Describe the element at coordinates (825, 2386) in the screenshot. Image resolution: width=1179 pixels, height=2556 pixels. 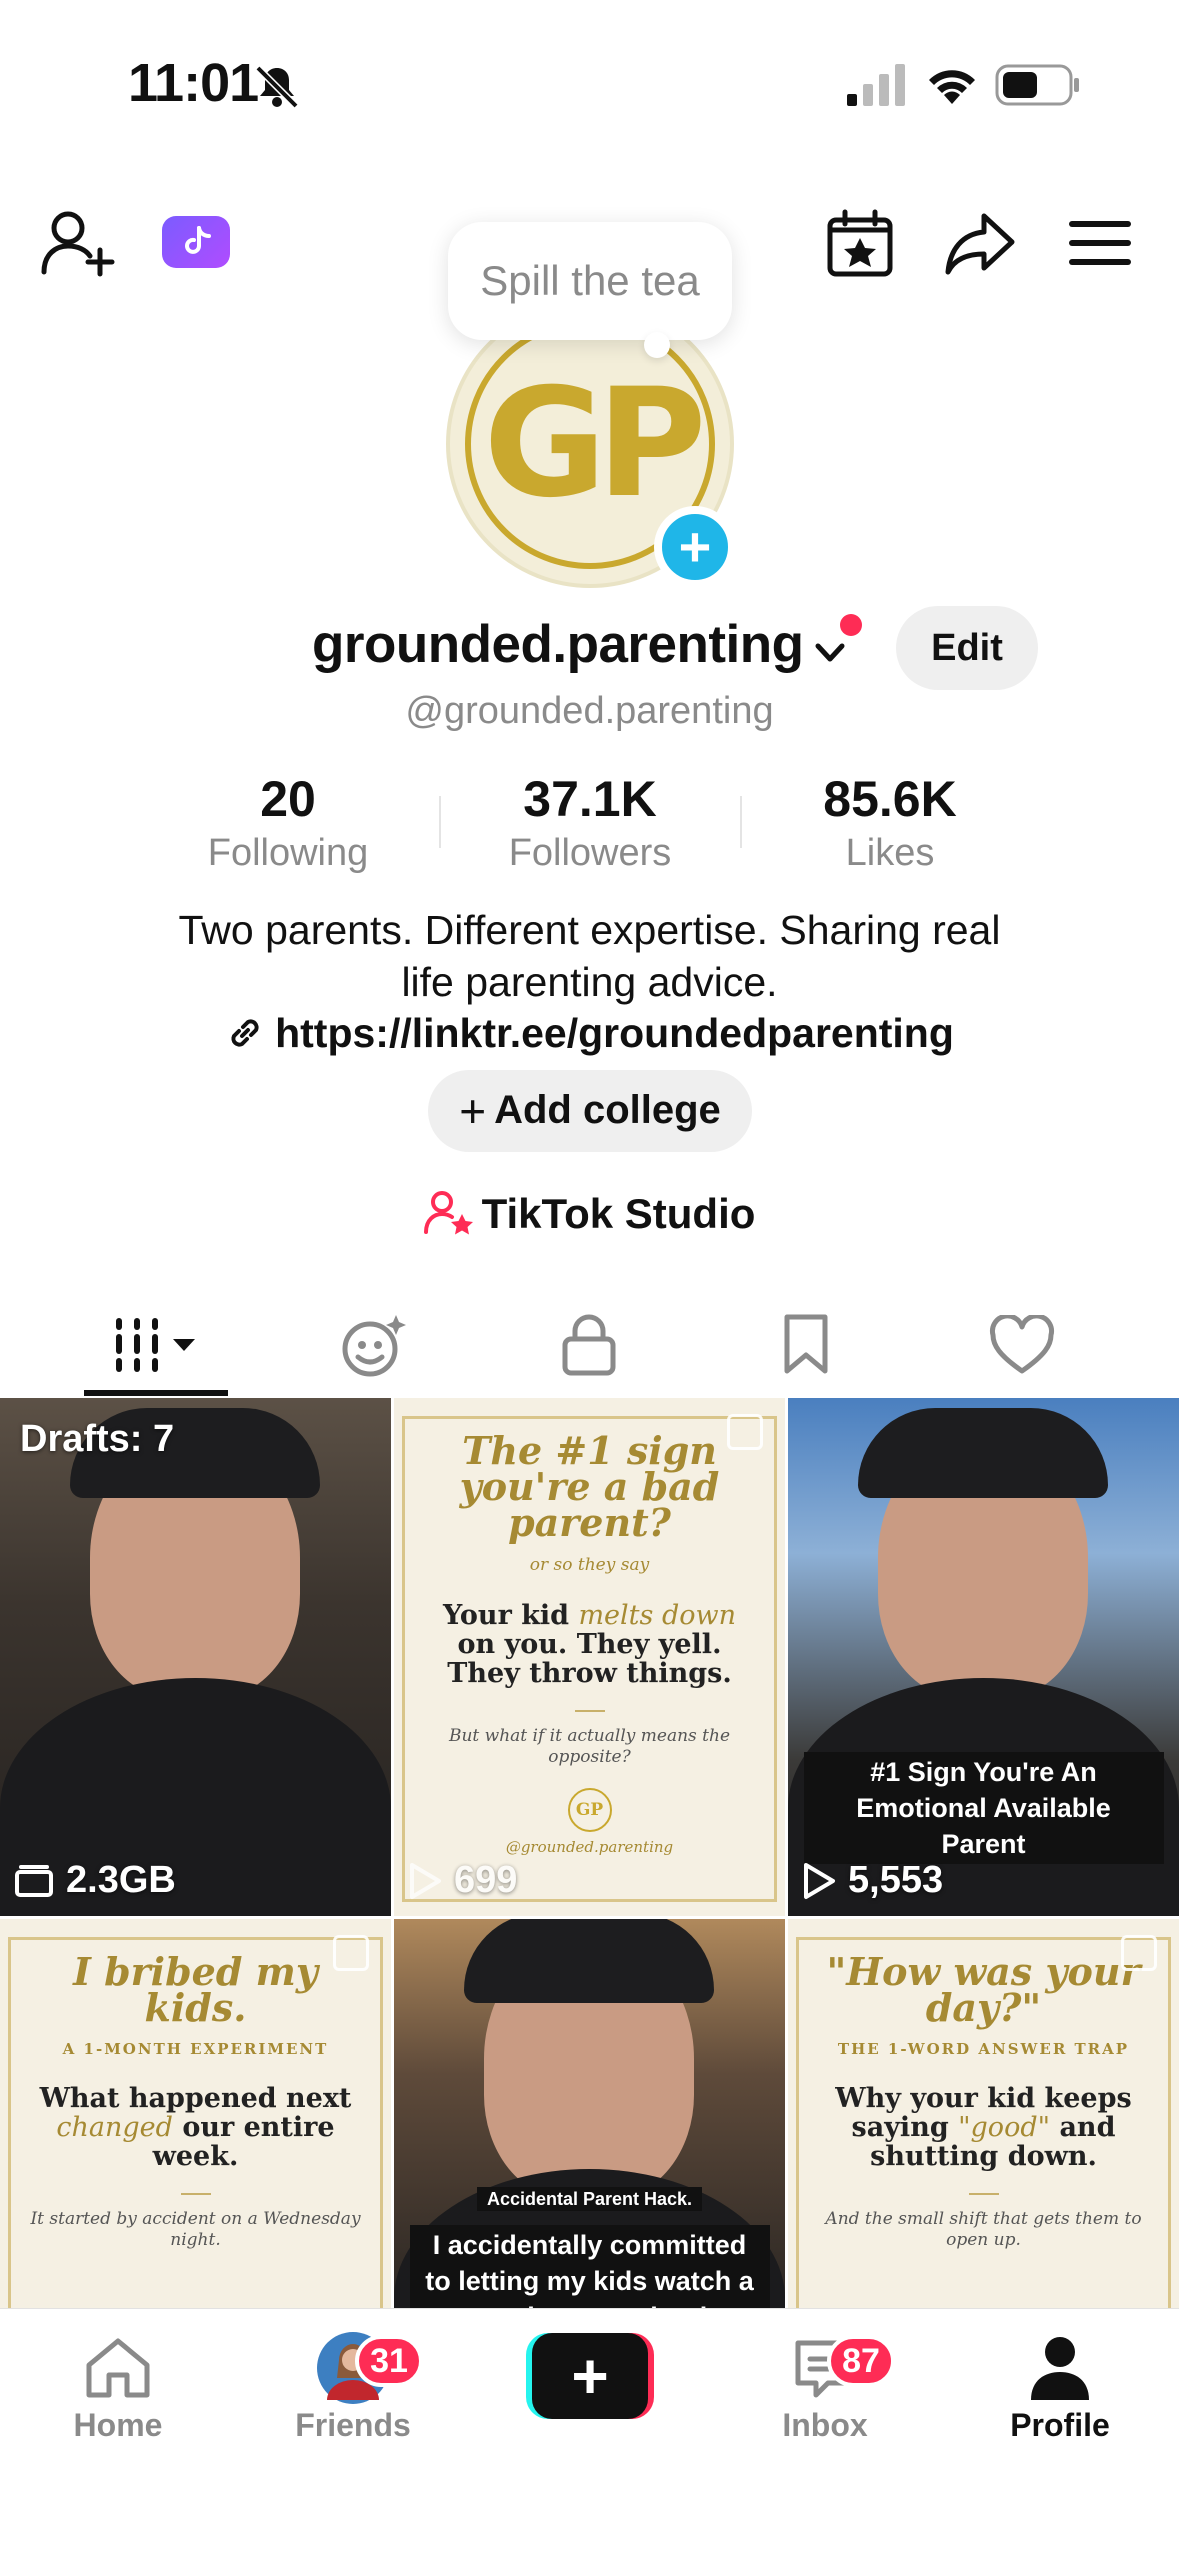
I see `nav-inbox: Inbox 87` at that location.